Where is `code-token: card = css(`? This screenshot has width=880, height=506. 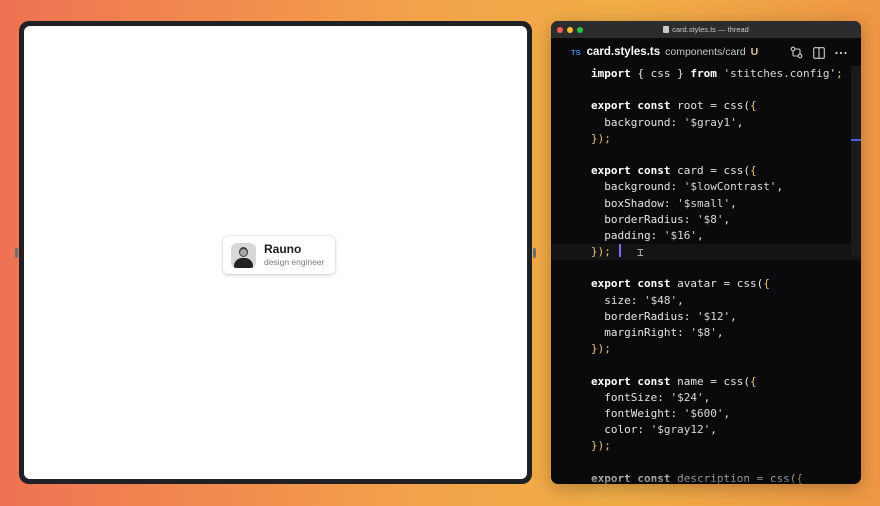 code-token: card = css( is located at coordinates (710, 171).